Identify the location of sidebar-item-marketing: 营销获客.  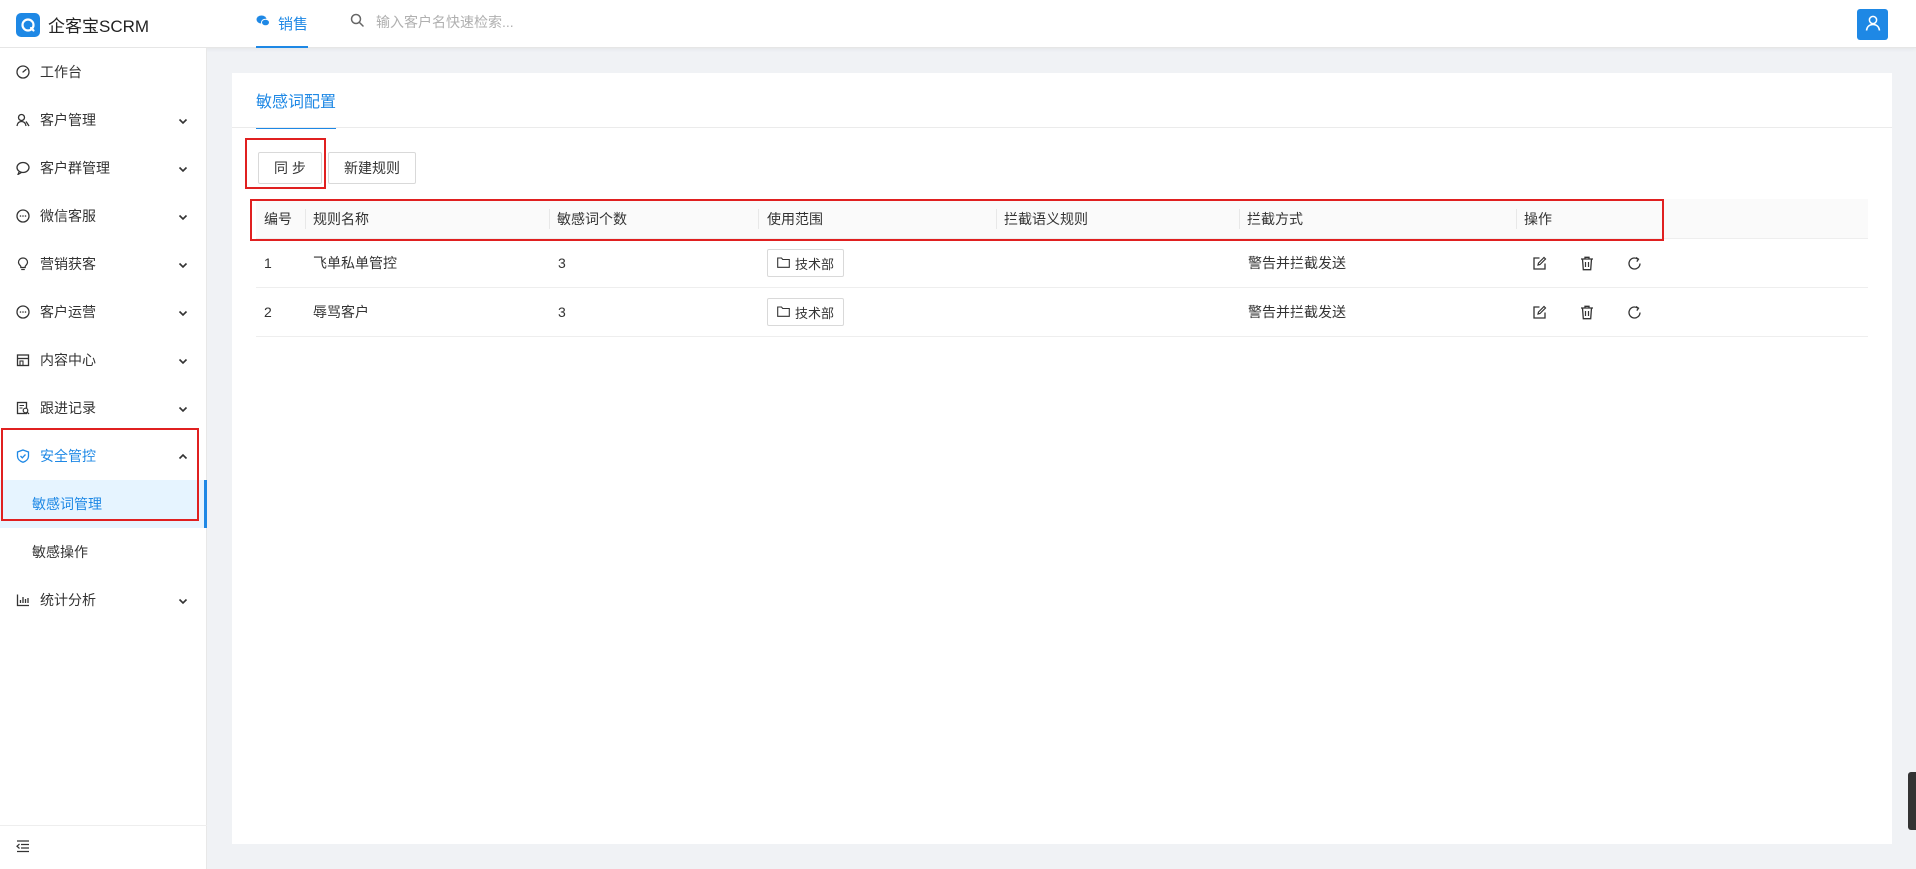
(103, 264).